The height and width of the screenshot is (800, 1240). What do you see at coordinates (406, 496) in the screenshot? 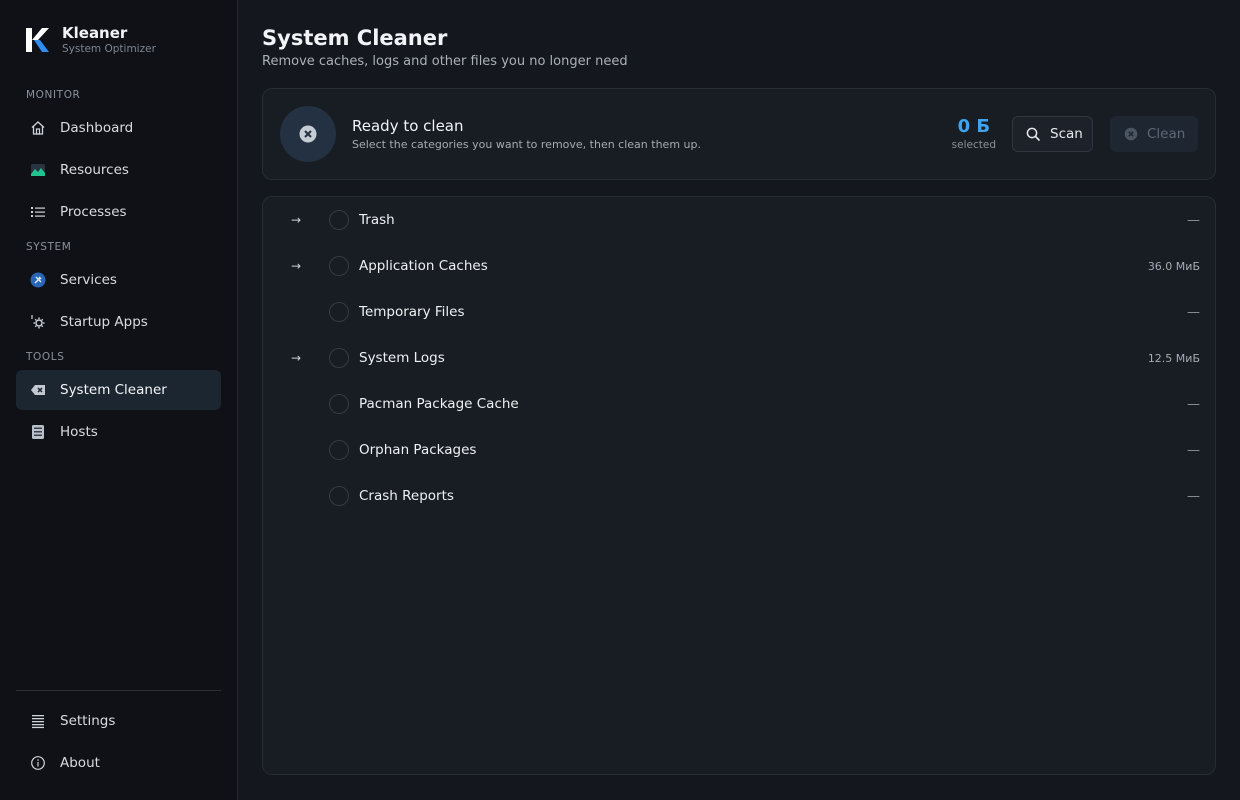
I see `category-name: Crash Reports` at bounding box center [406, 496].